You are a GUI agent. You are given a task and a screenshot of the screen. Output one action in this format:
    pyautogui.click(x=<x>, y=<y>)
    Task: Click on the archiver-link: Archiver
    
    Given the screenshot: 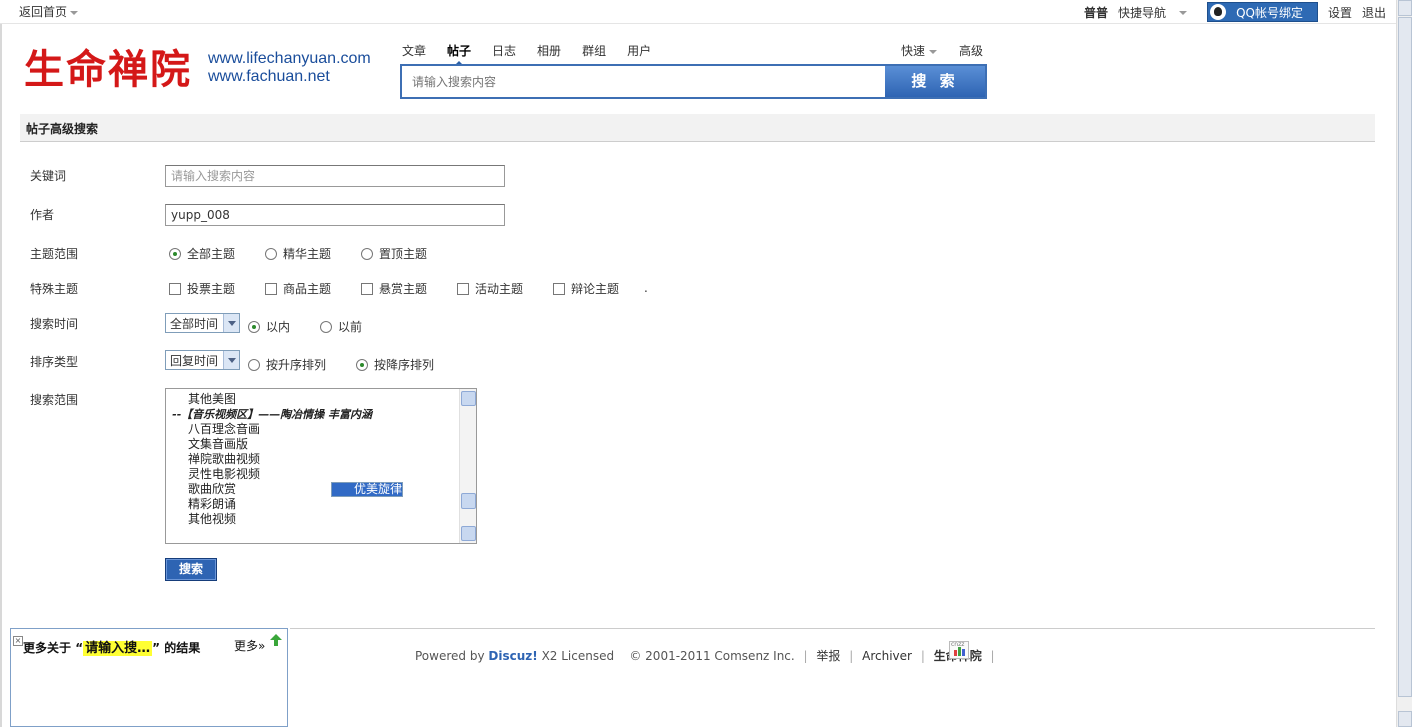 What is the action you would take?
    pyautogui.click(x=887, y=656)
    